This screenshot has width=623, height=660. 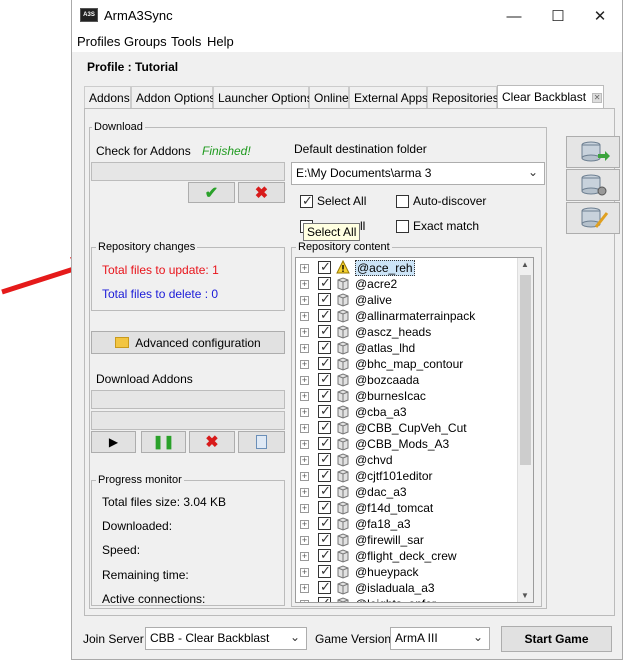 What do you see at coordinates (263, 97) in the screenshot?
I see `tab-launcher-options: Launcher Options` at bounding box center [263, 97].